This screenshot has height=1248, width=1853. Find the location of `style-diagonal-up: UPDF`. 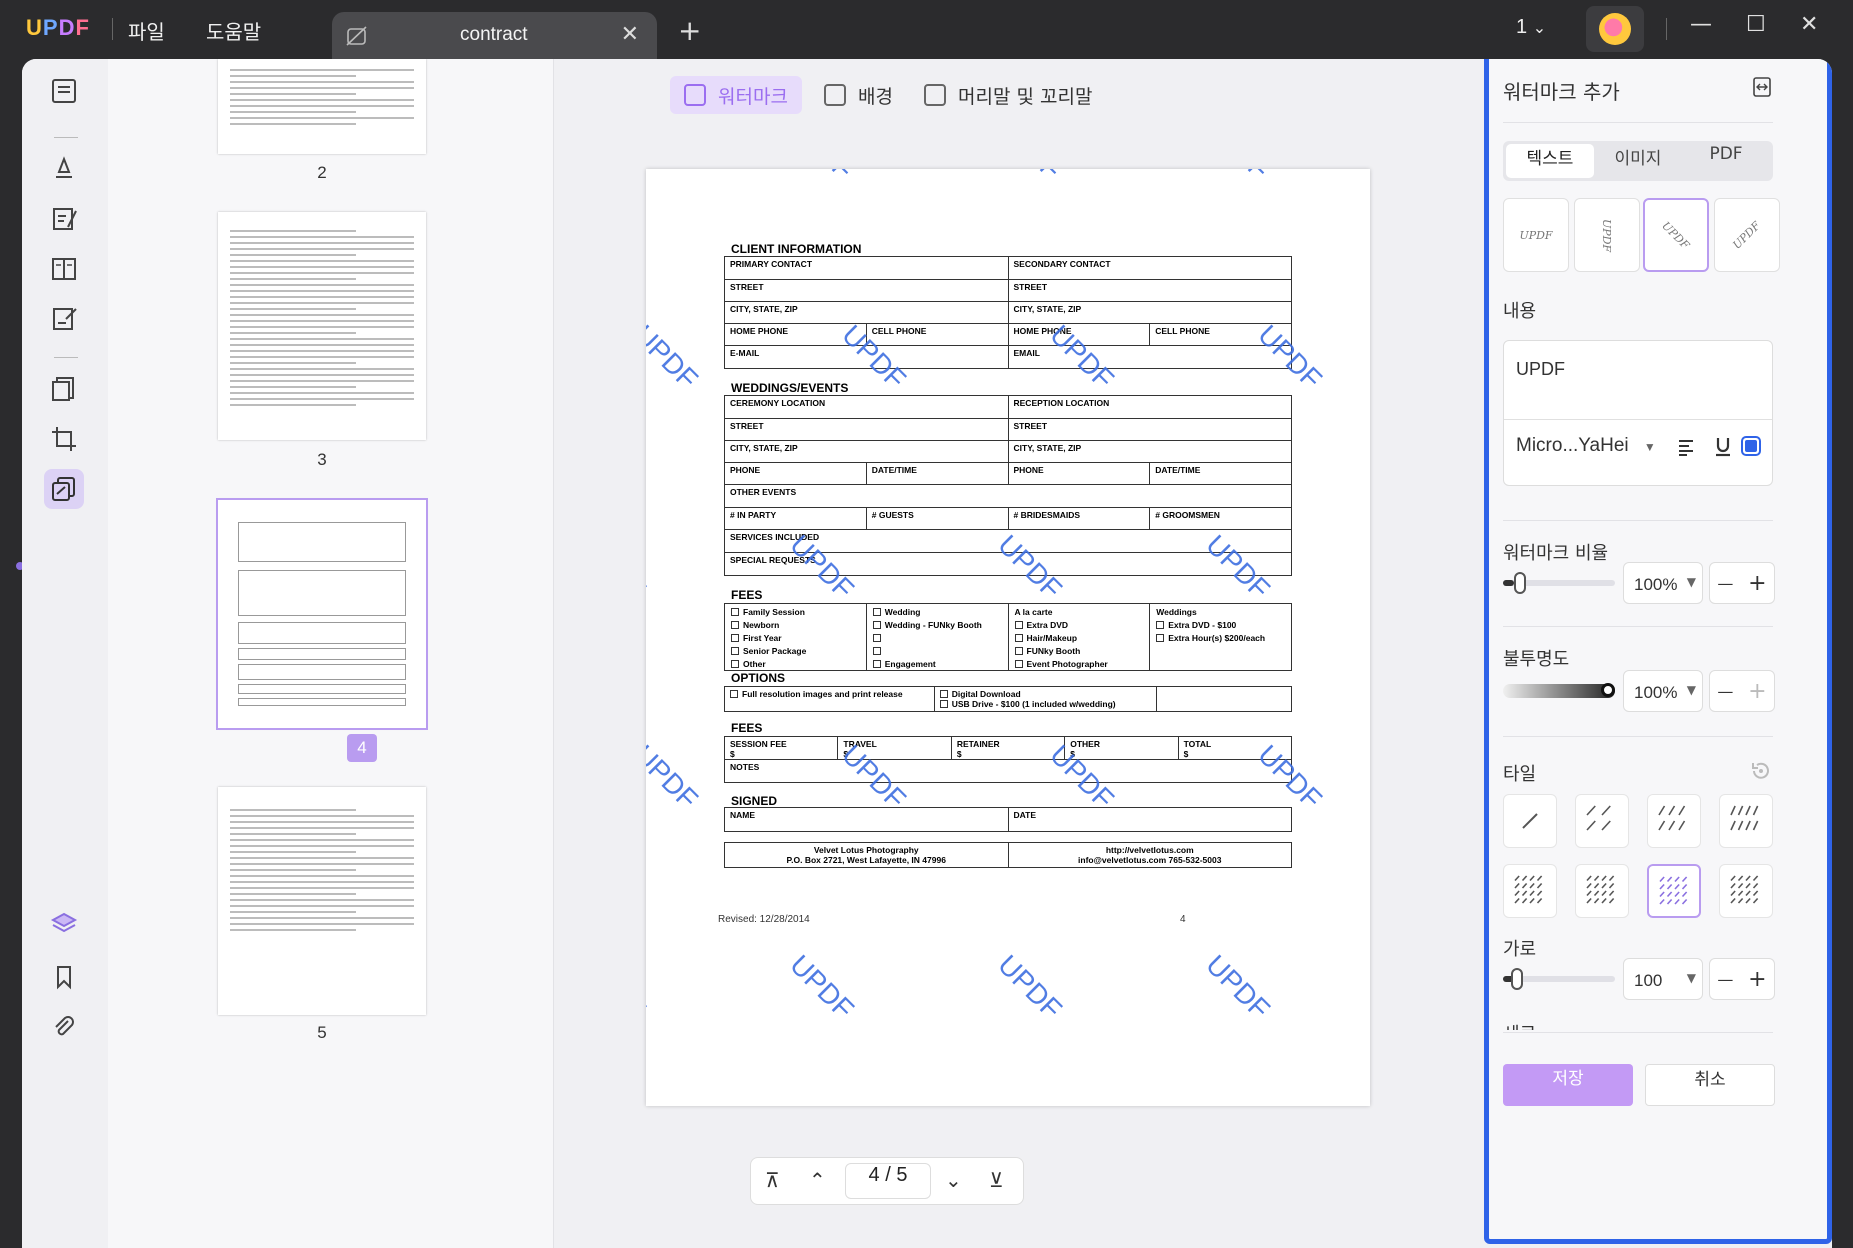

style-diagonal-up: UPDF is located at coordinates (1747, 235).